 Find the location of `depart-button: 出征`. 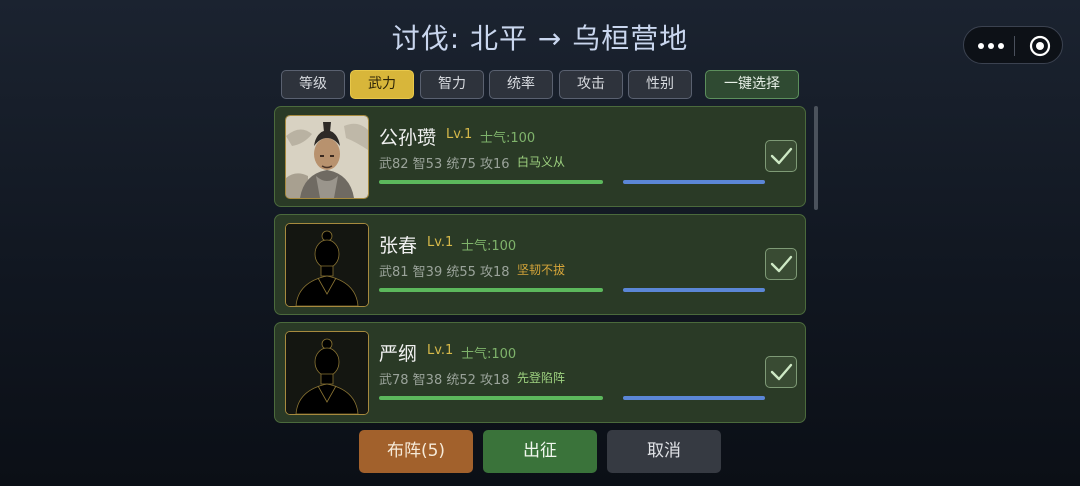

depart-button: 出征 is located at coordinates (540, 451).